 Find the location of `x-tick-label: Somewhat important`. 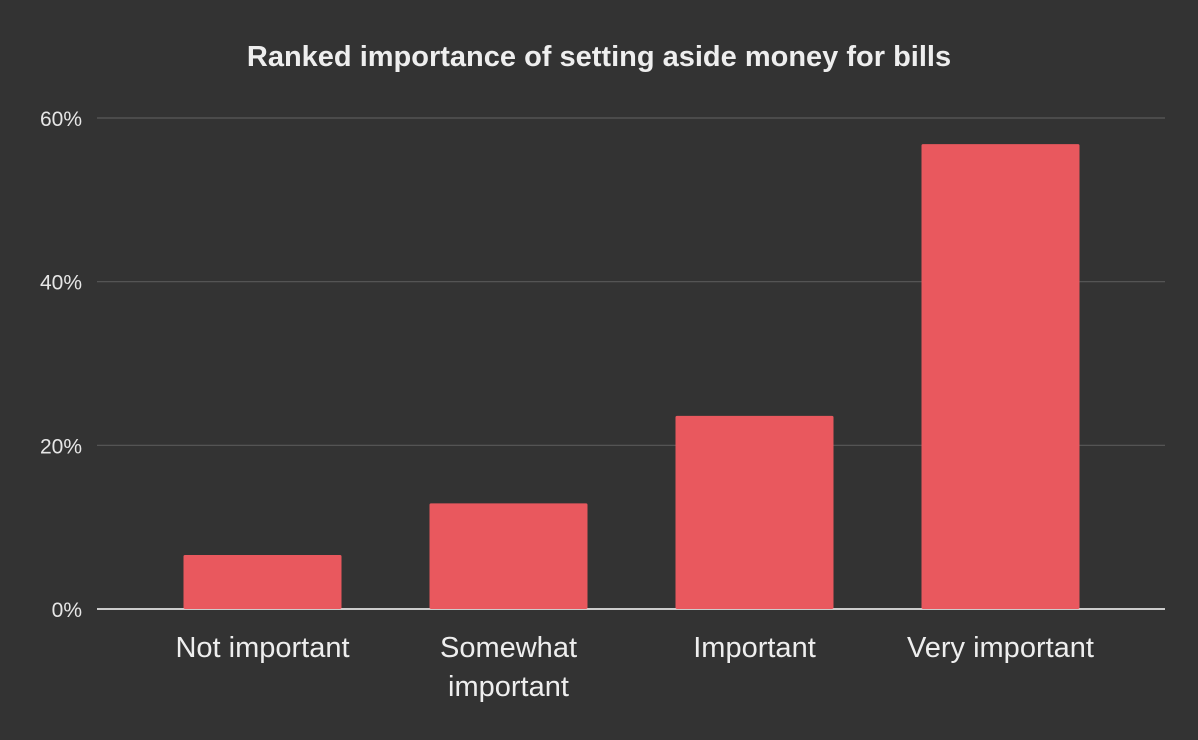

x-tick-label: Somewhat important is located at coordinates (508, 667).